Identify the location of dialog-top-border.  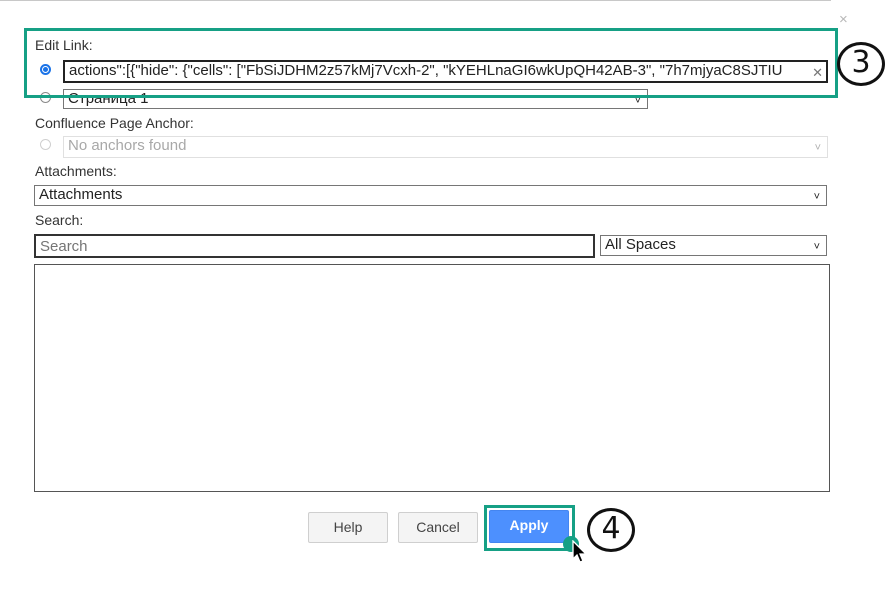
(415, 0).